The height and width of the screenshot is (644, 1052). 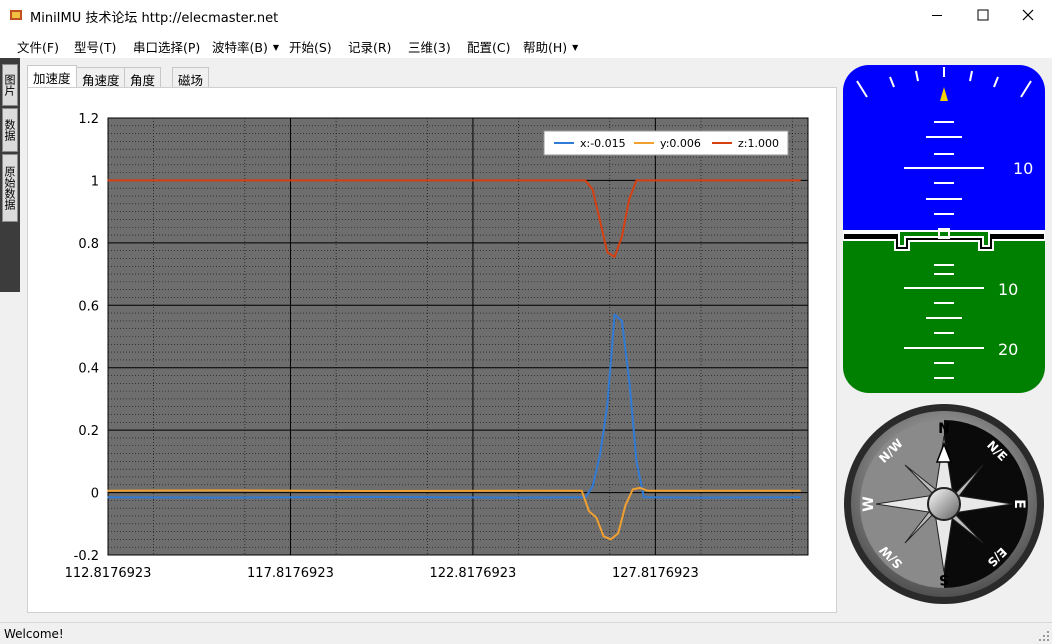 I want to click on compass-direction-label: W, so click(x=869, y=503).